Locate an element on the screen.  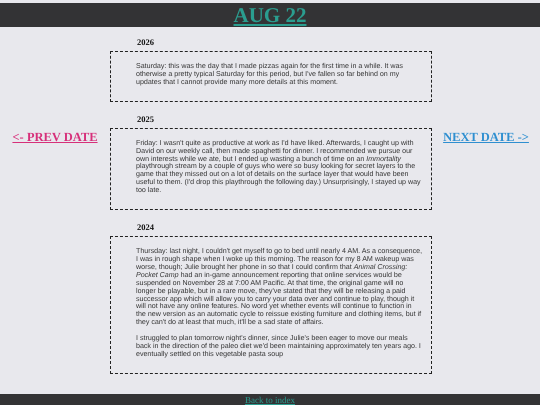
back-to-index-link: Back to index is located at coordinates (270, 399).